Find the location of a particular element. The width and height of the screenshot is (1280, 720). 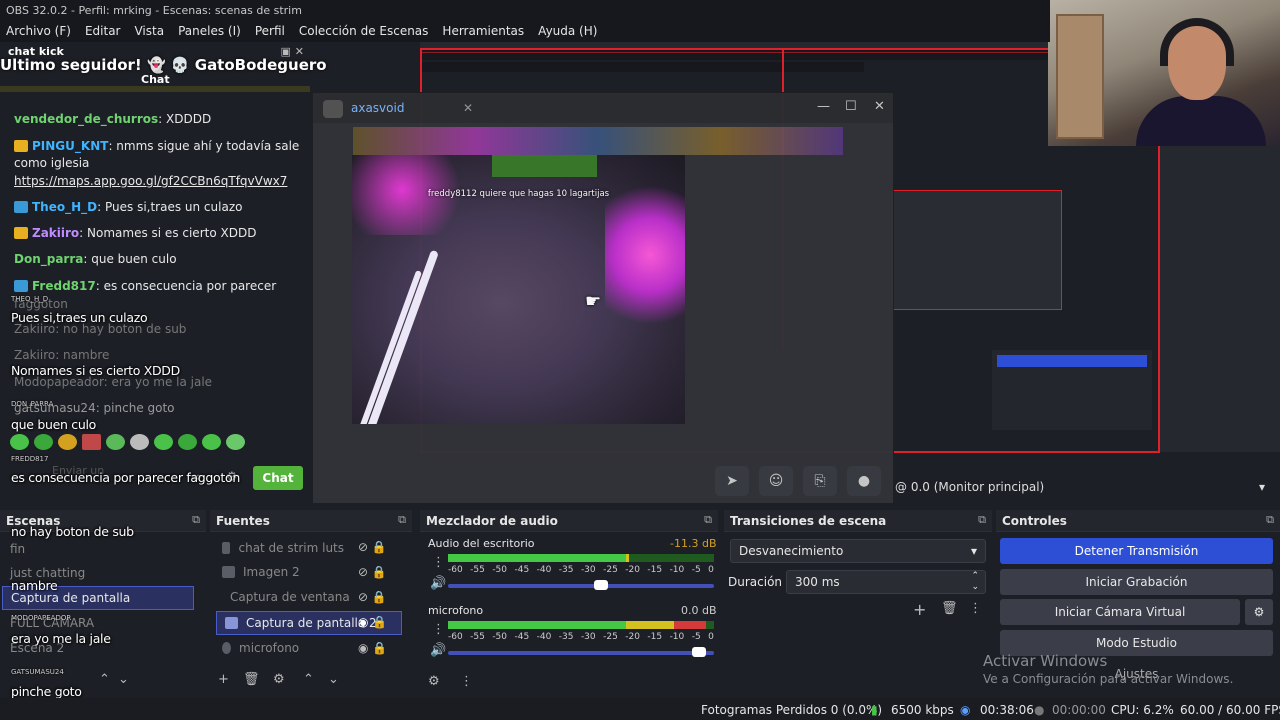

menu-coleccion: Colección de Escenas is located at coordinates (364, 31).